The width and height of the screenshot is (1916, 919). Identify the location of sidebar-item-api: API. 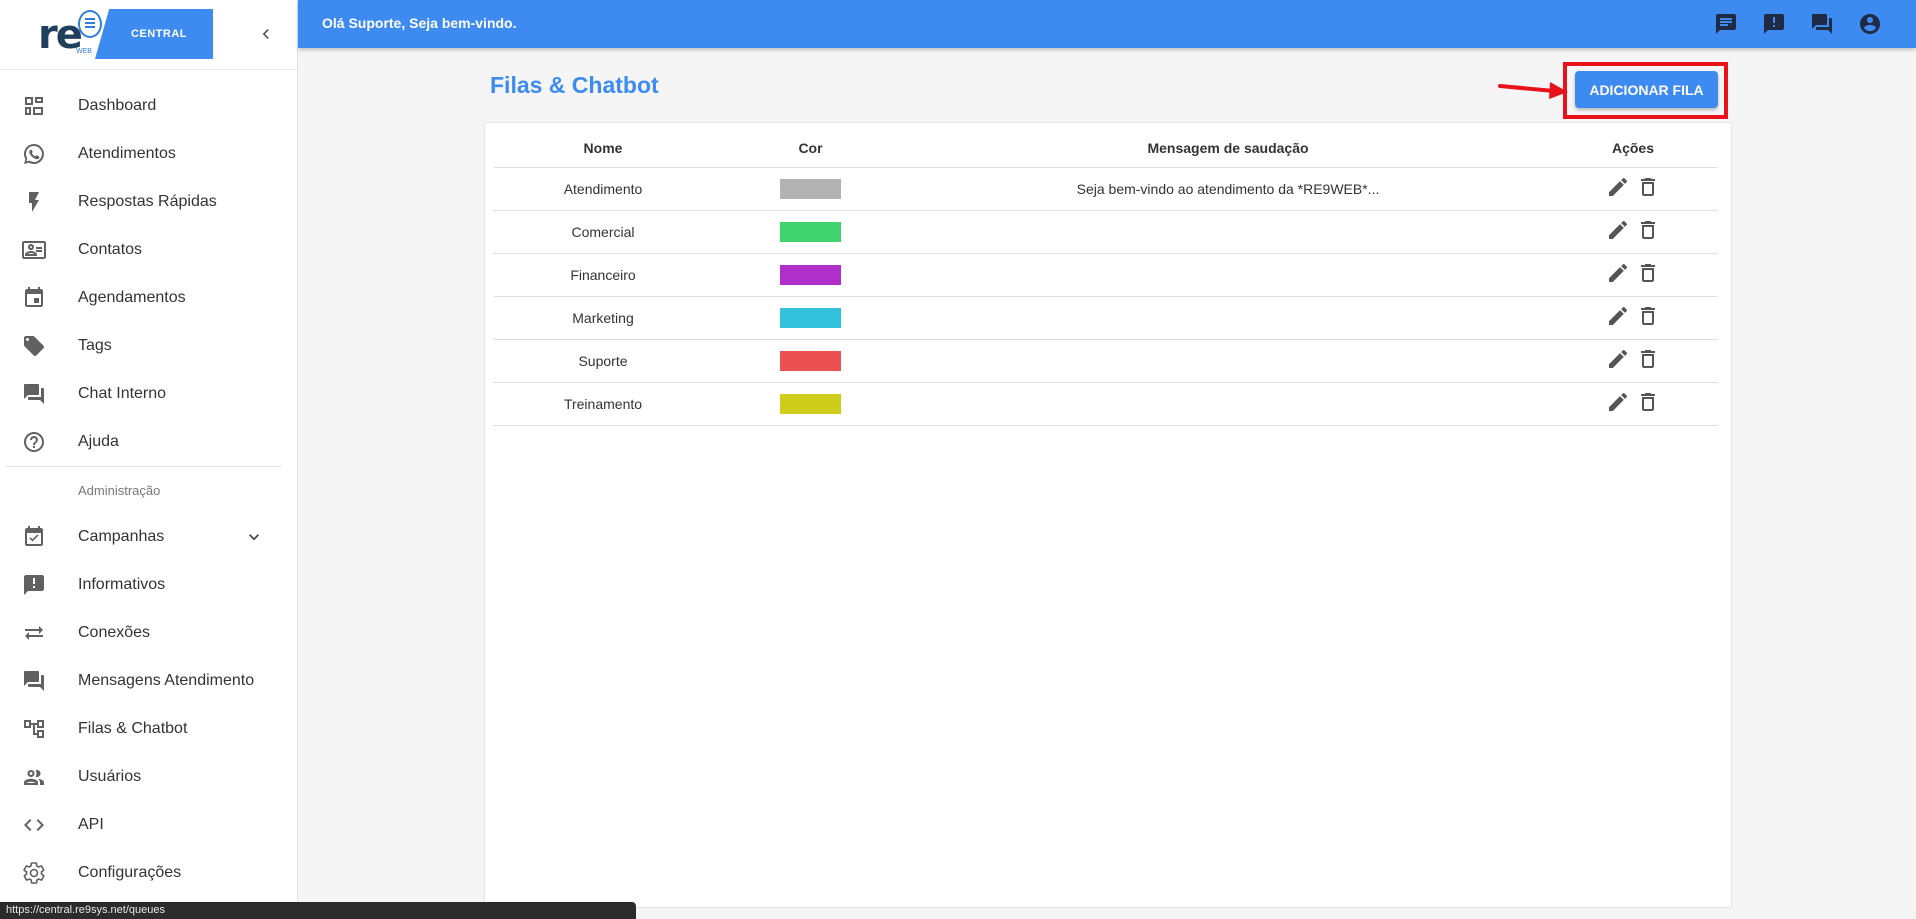
(148, 825).